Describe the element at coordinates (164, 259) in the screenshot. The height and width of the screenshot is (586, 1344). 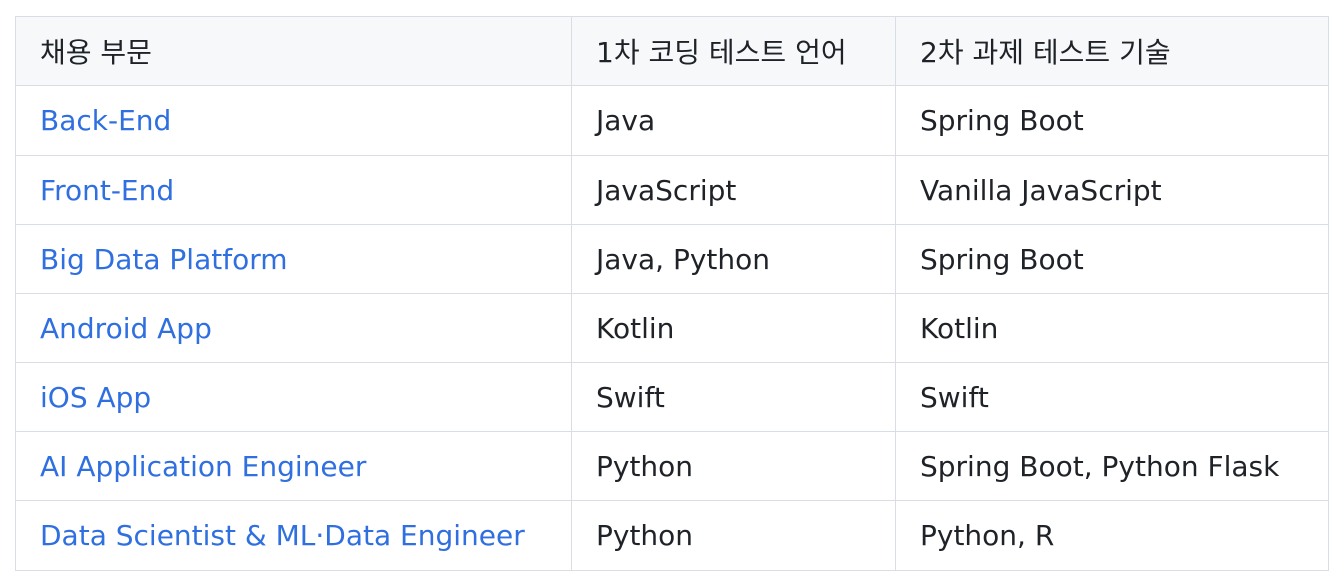
I see `department-link-big-data-platform: Big Data Platform` at that location.